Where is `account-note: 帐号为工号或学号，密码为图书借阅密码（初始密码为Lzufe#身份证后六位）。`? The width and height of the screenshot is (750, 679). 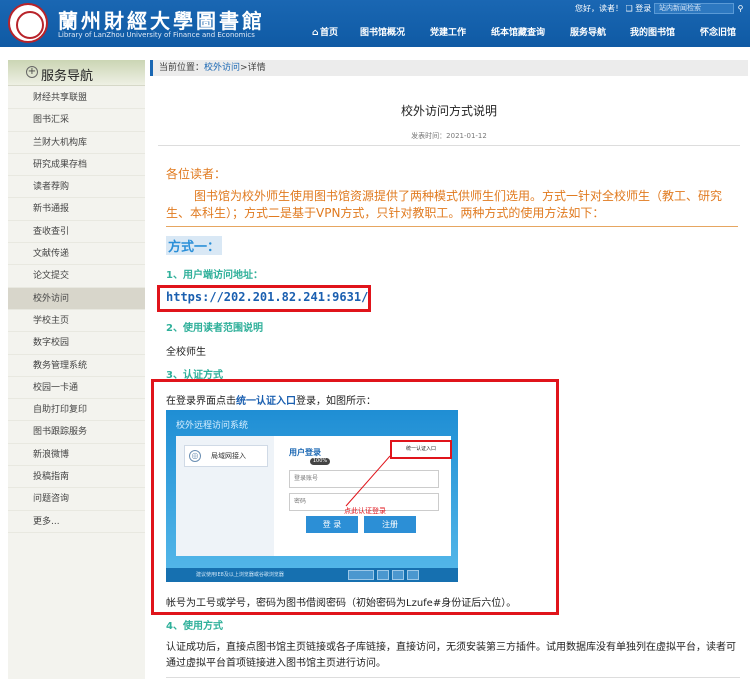
account-note: 帐号为工号或学号，密码为图书借阅密码（初始密码为Lzufe#身份证后六位）。 is located at coordinates (341, 603).